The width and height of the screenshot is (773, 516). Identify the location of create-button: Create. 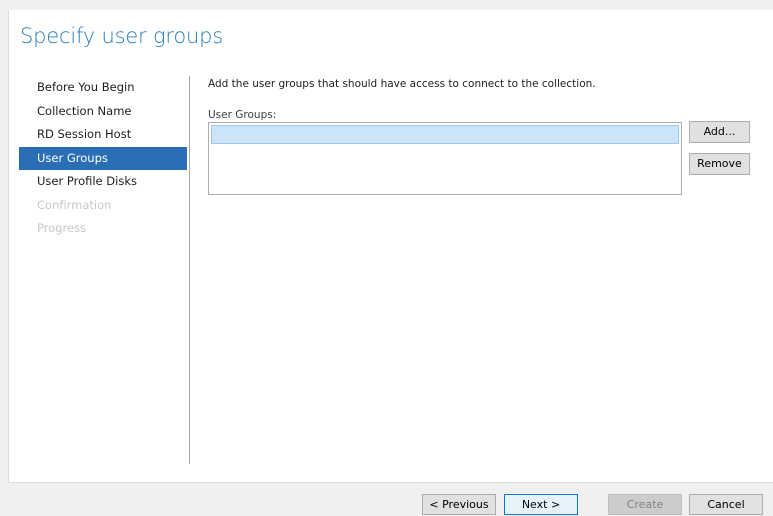
(645, 504).